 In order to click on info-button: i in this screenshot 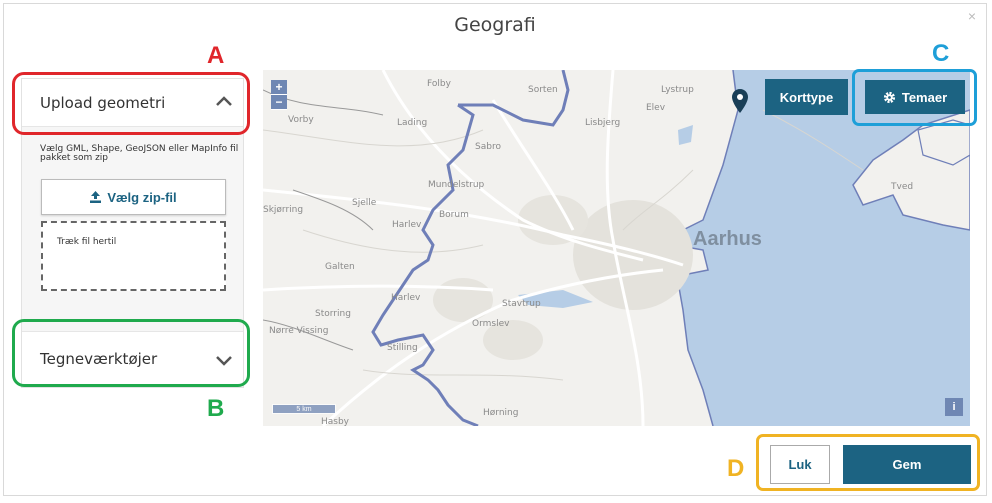, I will do `click(954, 407)`.